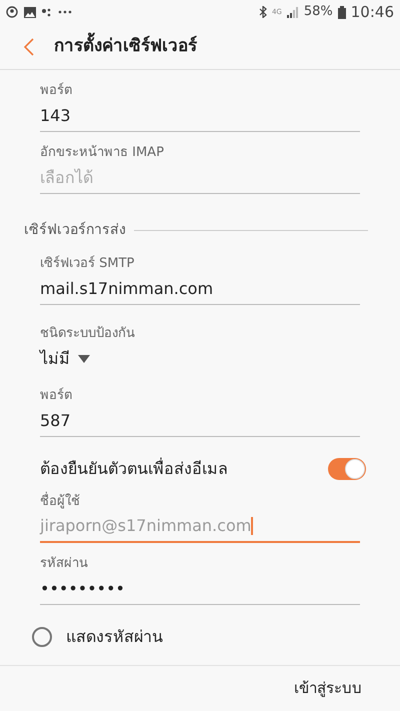 The width and height of the screenshot is (400, 711). What do you see at coordinates (328, 688) in the screenshot?
I see `login-button: เข้าสู่ระบบ` at bounding box center [328, 688].